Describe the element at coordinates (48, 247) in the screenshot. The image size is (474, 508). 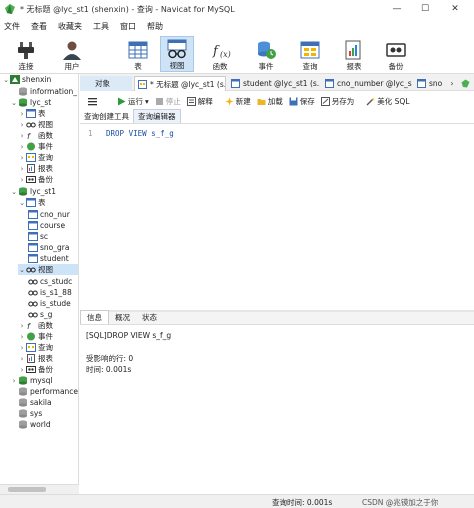
I see `tree-table-sno_grade: sno_gra` at that location.